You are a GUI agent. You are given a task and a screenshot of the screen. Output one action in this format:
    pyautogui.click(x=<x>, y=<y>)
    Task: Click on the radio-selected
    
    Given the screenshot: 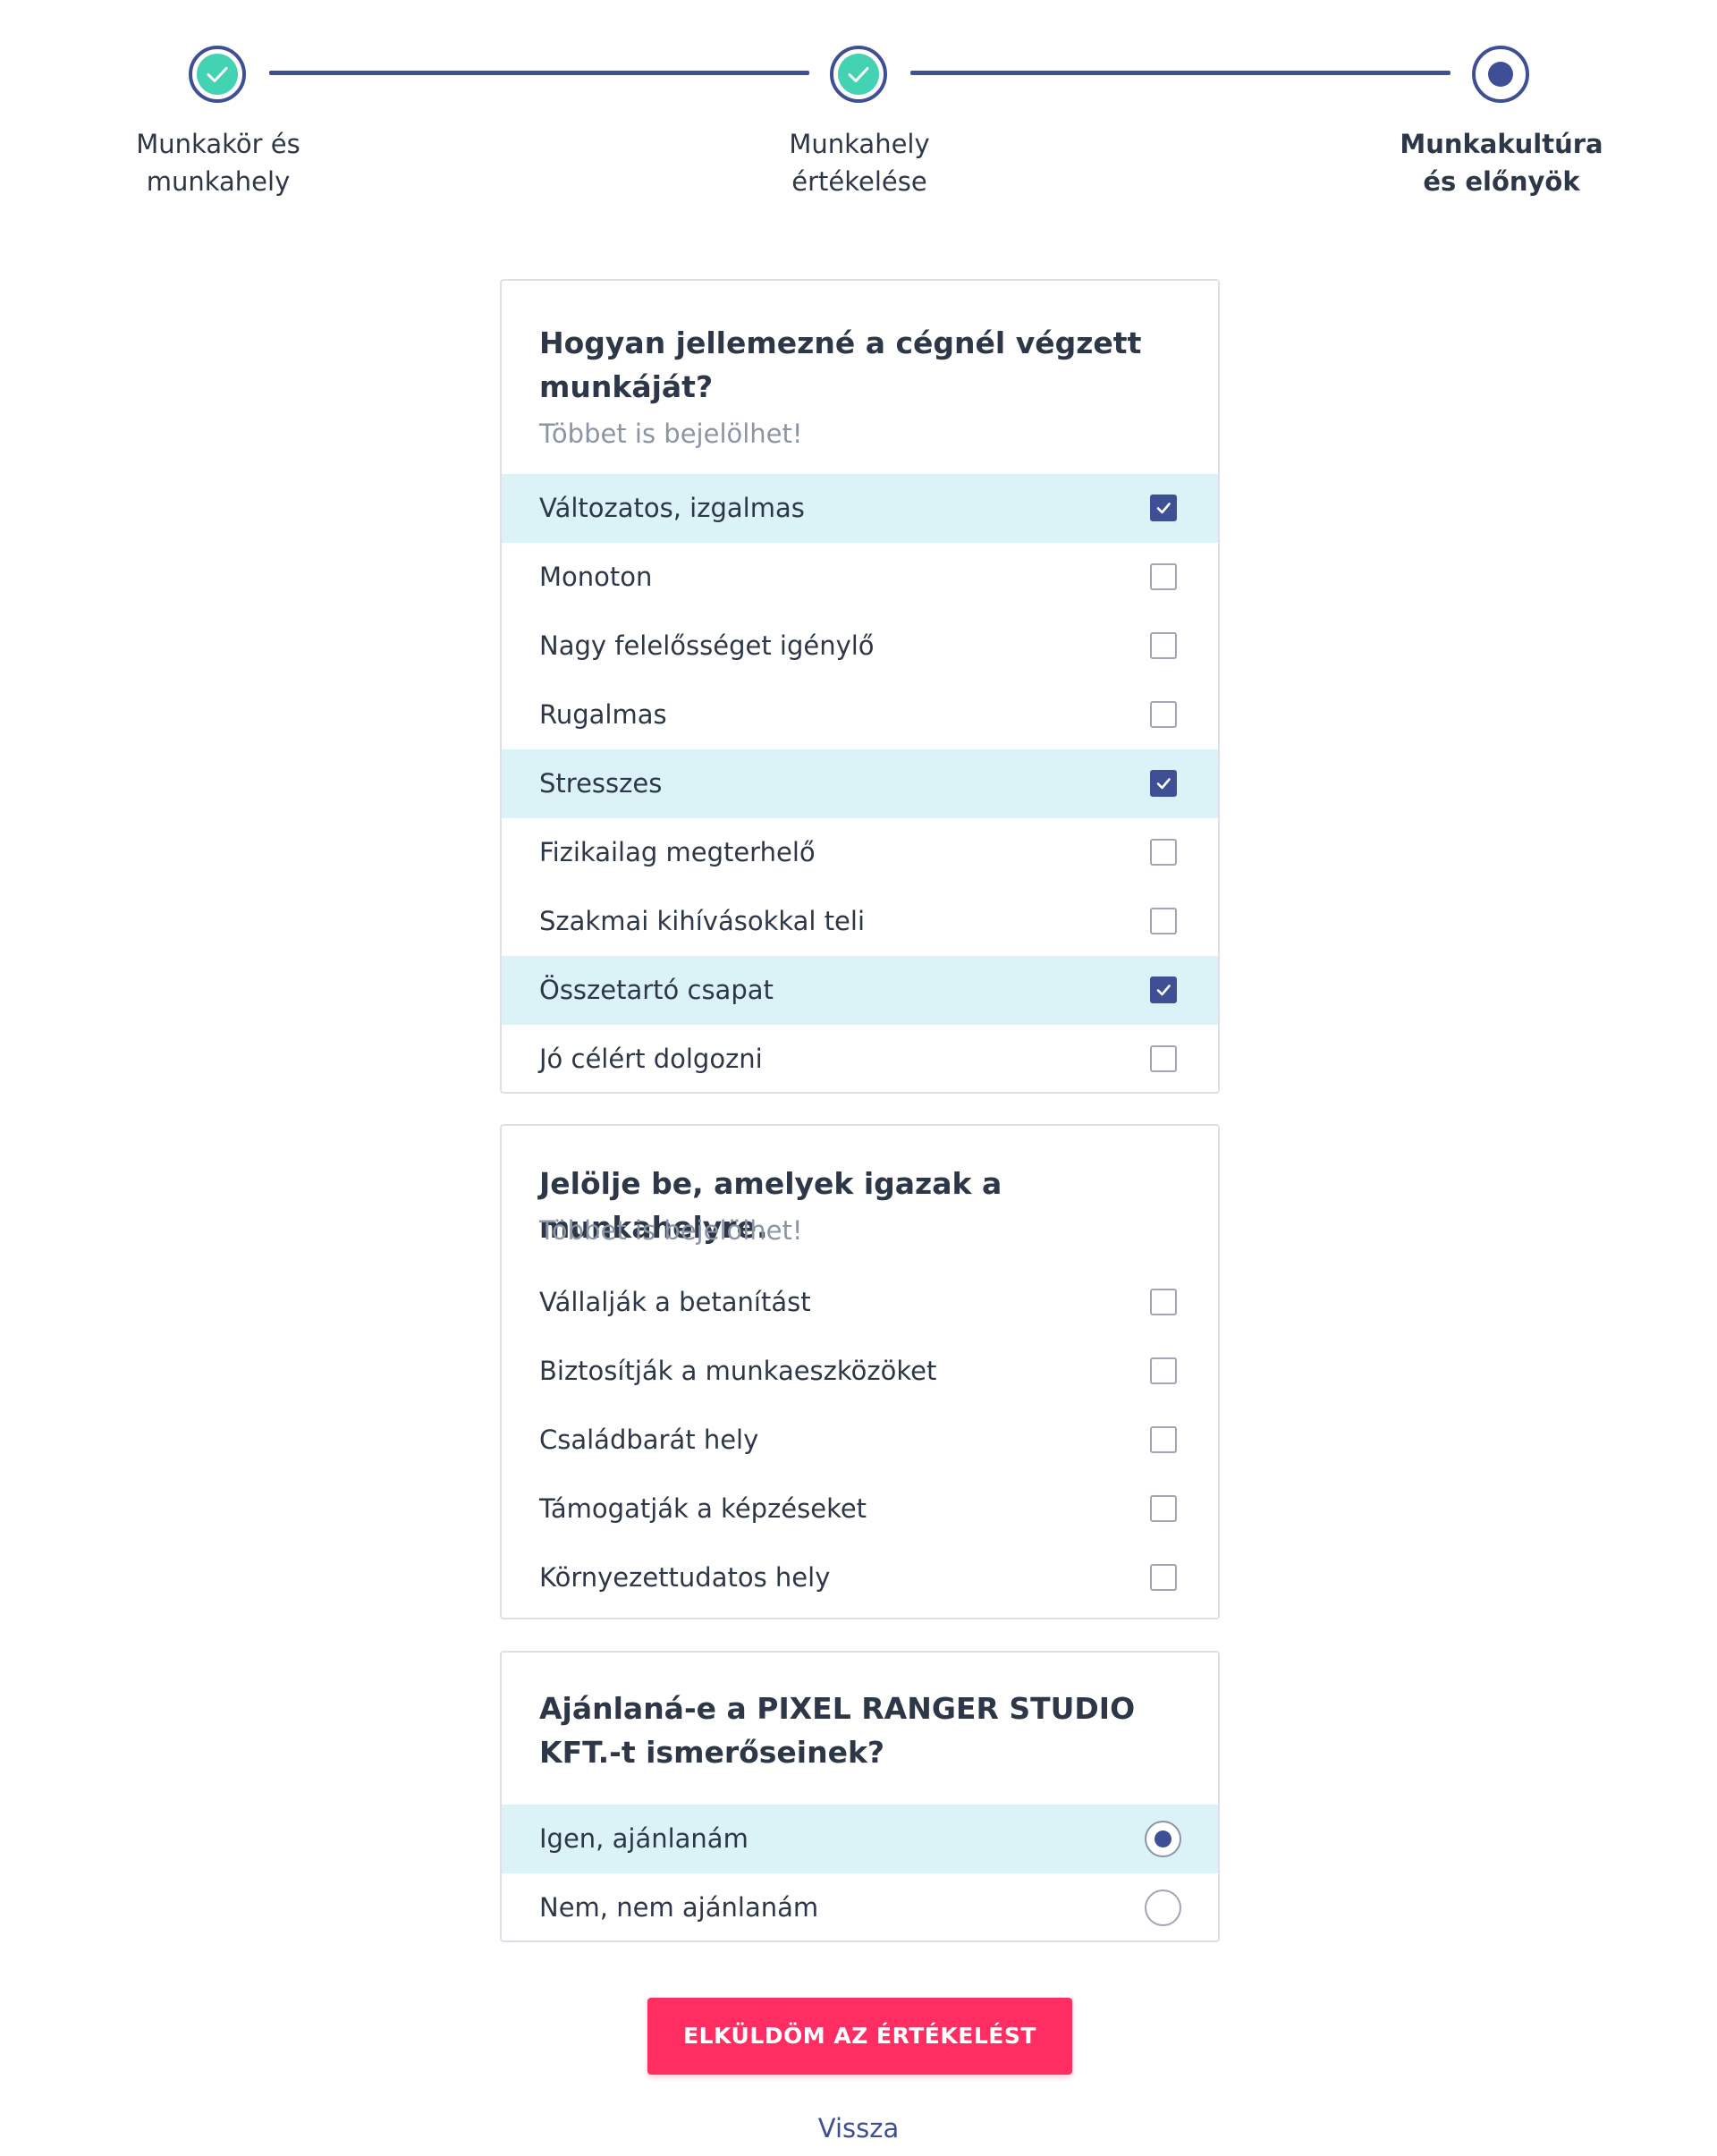 What is the action you would take?
    pyautogui.click(x=1163, y=1839)
    